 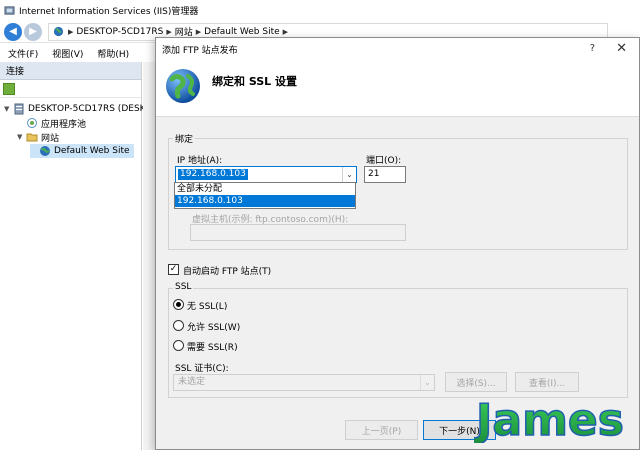 I want to click on tree-label-default-site: Default Web Site, so click(x=92, y=151).